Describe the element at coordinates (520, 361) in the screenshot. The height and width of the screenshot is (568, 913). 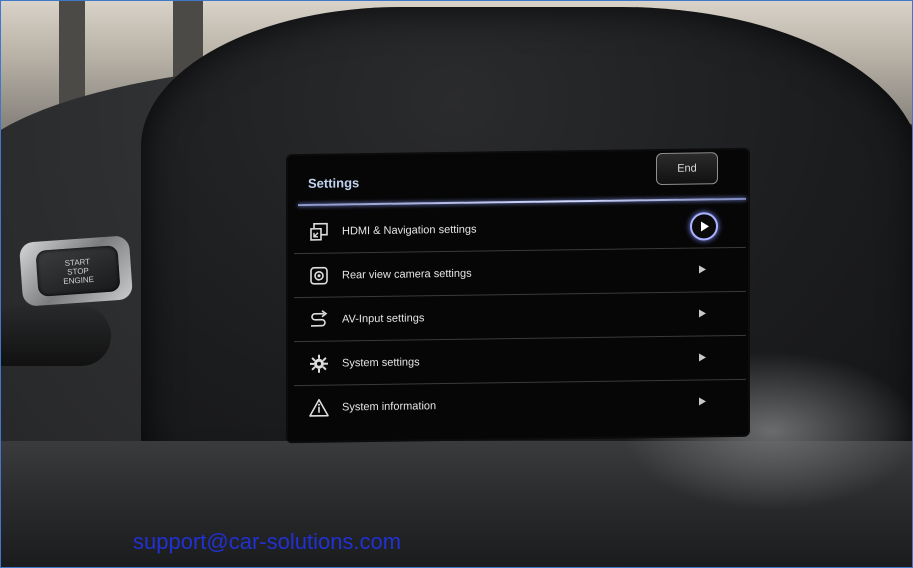
I see `list-item-system-settings: System settings` at that location.